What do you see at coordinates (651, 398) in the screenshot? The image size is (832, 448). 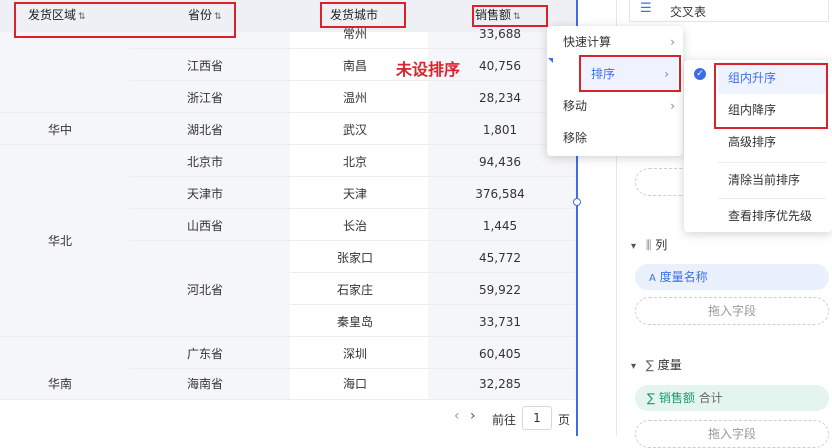 I see `sum-icon: ∑` at bounding box center [651, 398].